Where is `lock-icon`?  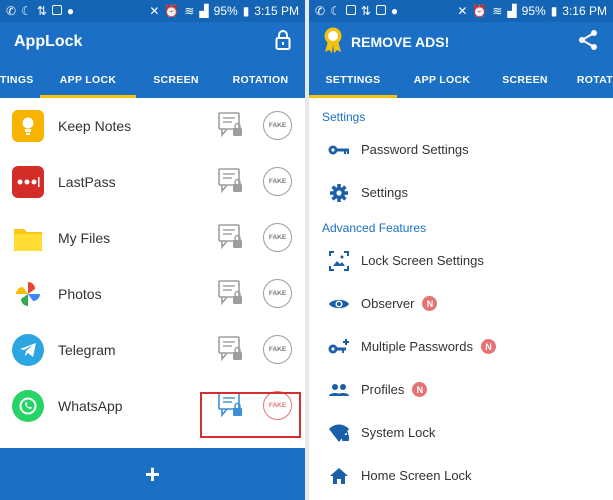 lock-icon is located at coordinates (283, 42).